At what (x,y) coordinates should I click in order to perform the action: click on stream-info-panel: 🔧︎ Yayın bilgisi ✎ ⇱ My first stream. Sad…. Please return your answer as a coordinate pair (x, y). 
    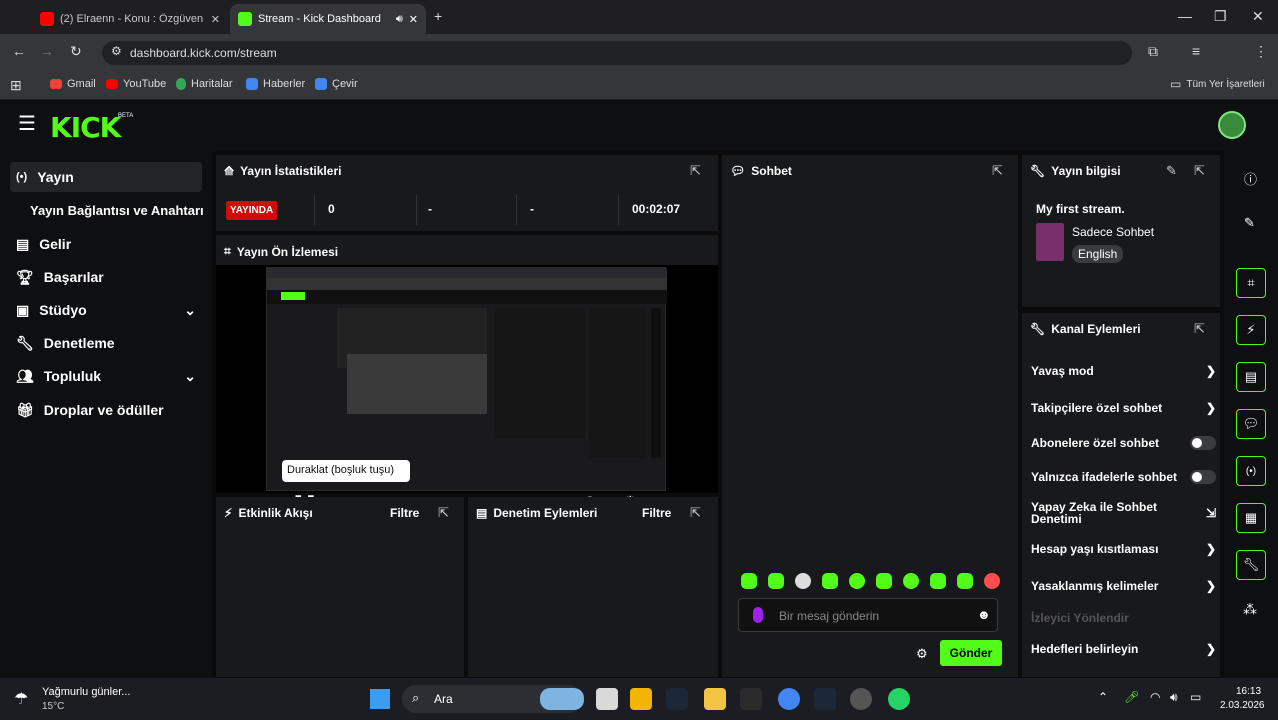
    Looking at the image, I should click on (1121, 231).